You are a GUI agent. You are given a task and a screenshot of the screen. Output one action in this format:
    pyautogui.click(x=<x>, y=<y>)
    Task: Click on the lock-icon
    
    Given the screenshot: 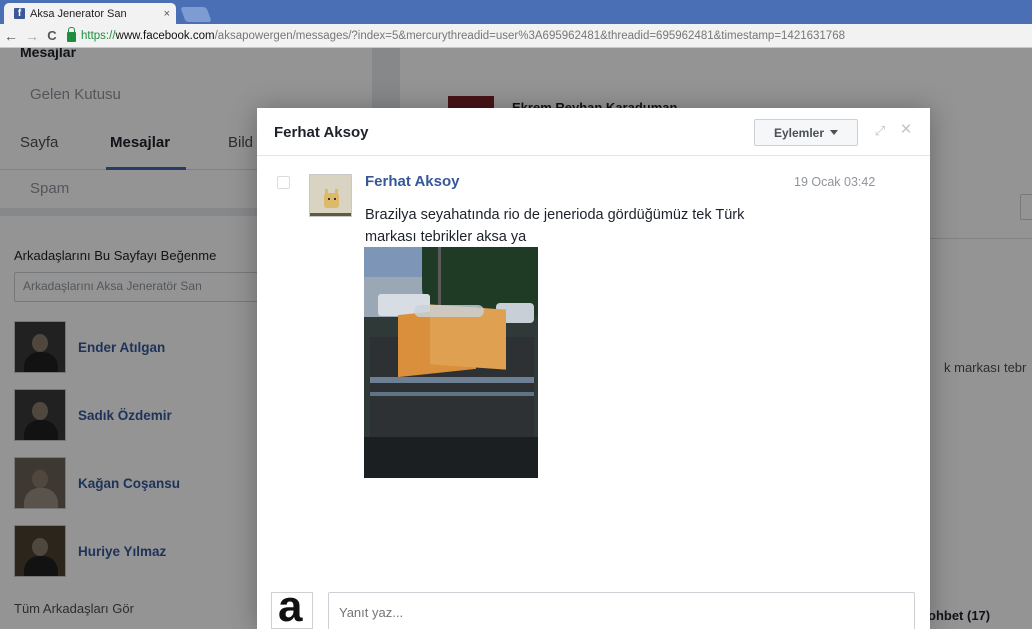 What is the action you would take?
    pyautogui.click(x=71, y=34)
    